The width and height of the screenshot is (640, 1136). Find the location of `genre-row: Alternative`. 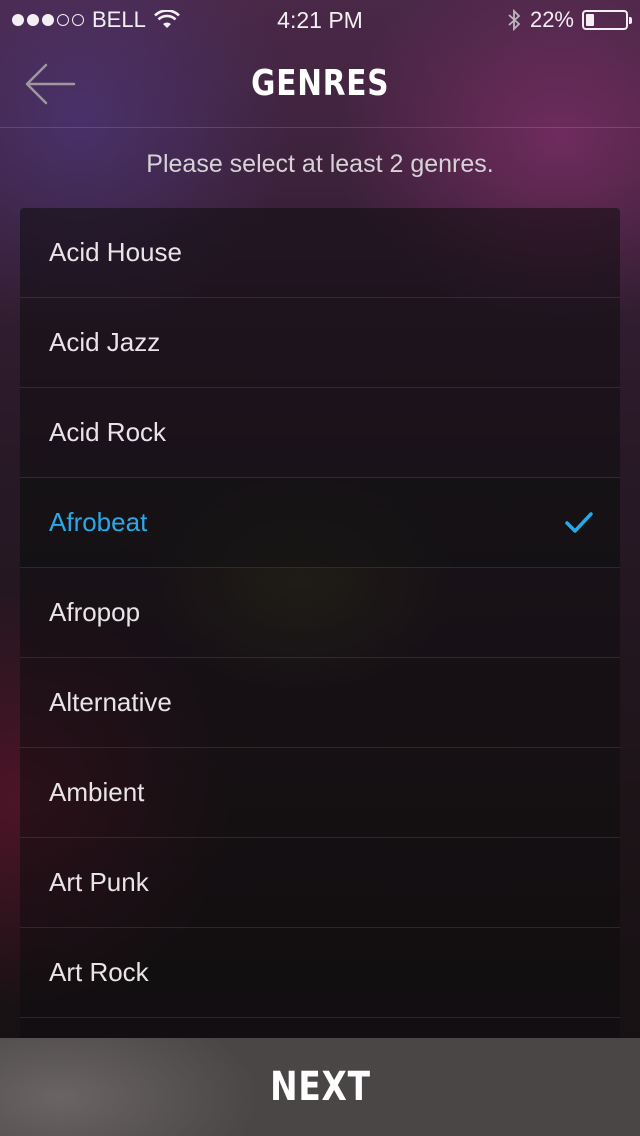

genre-row: Alternative is located at coordinates (320, 703).